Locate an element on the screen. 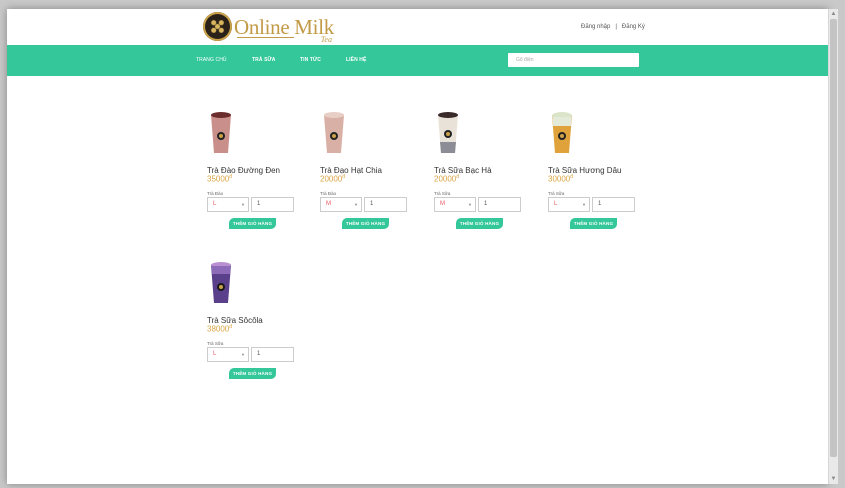 Image resolution: width=845 pixels, height=488 pixels. nav-milk-tea: TRÀ SỮA is located at coordinates (263, 60).